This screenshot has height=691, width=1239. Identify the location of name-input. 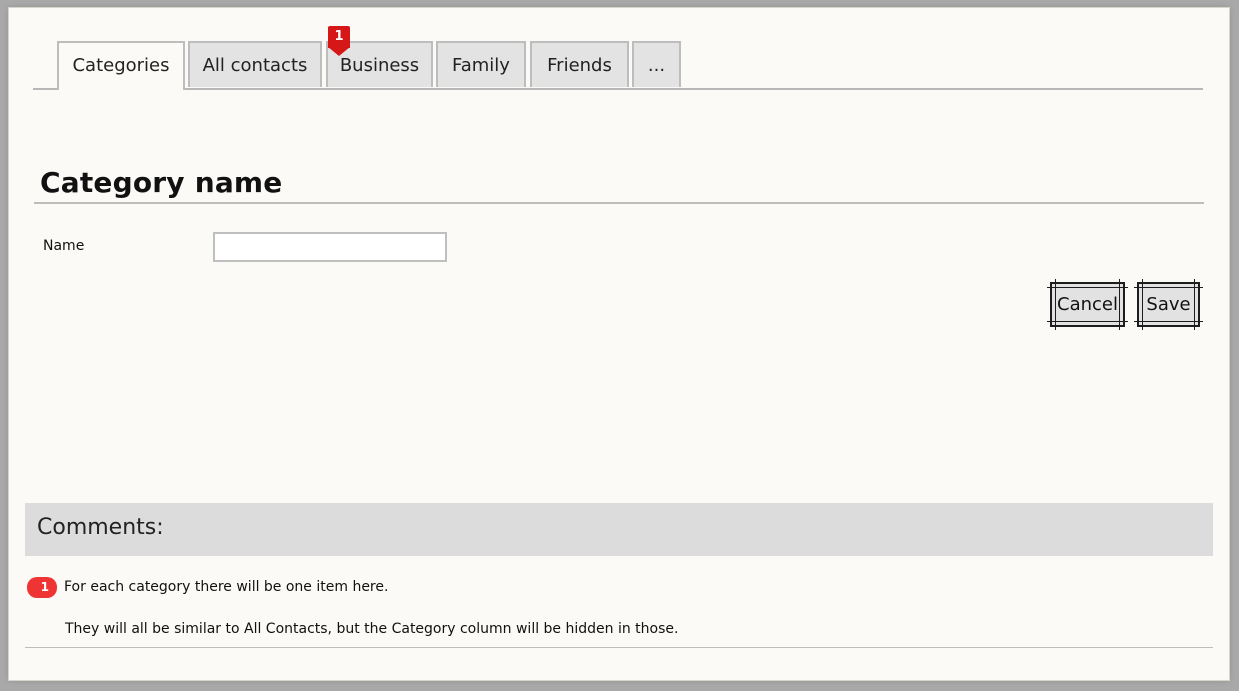
(330, 247).